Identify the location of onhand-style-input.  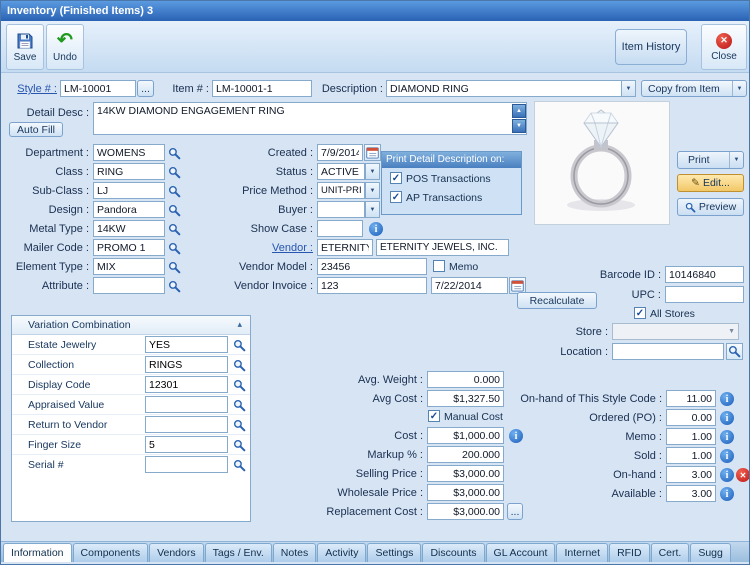
(691, 398).